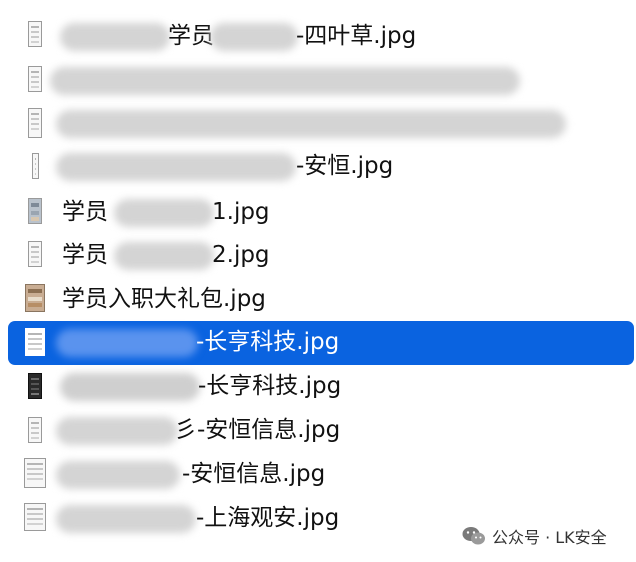  I want to click on file-name-suffix: 彡-安恒信息.jpg, so click(257, 430).